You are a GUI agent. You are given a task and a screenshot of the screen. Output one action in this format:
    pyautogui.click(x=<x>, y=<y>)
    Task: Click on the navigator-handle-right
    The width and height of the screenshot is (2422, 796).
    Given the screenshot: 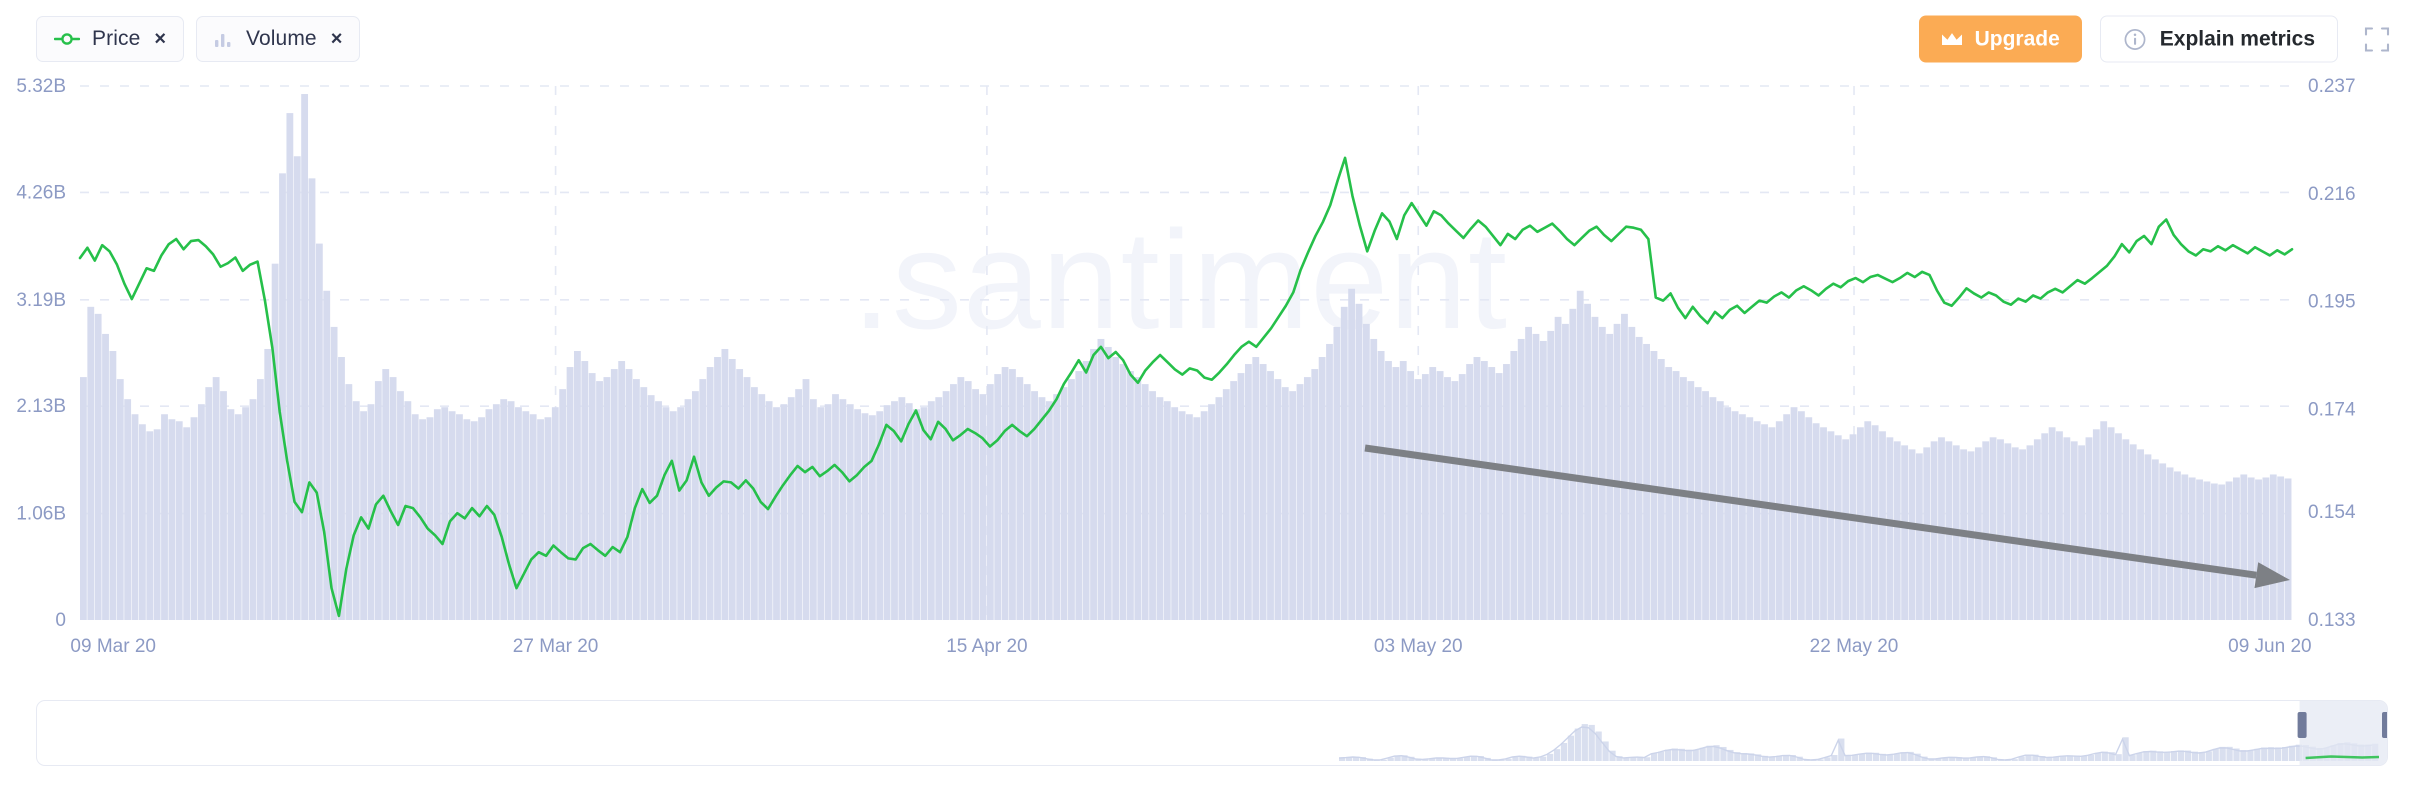 What is the action you would take?
    pyautogui.click(x=2385, y=725)
    